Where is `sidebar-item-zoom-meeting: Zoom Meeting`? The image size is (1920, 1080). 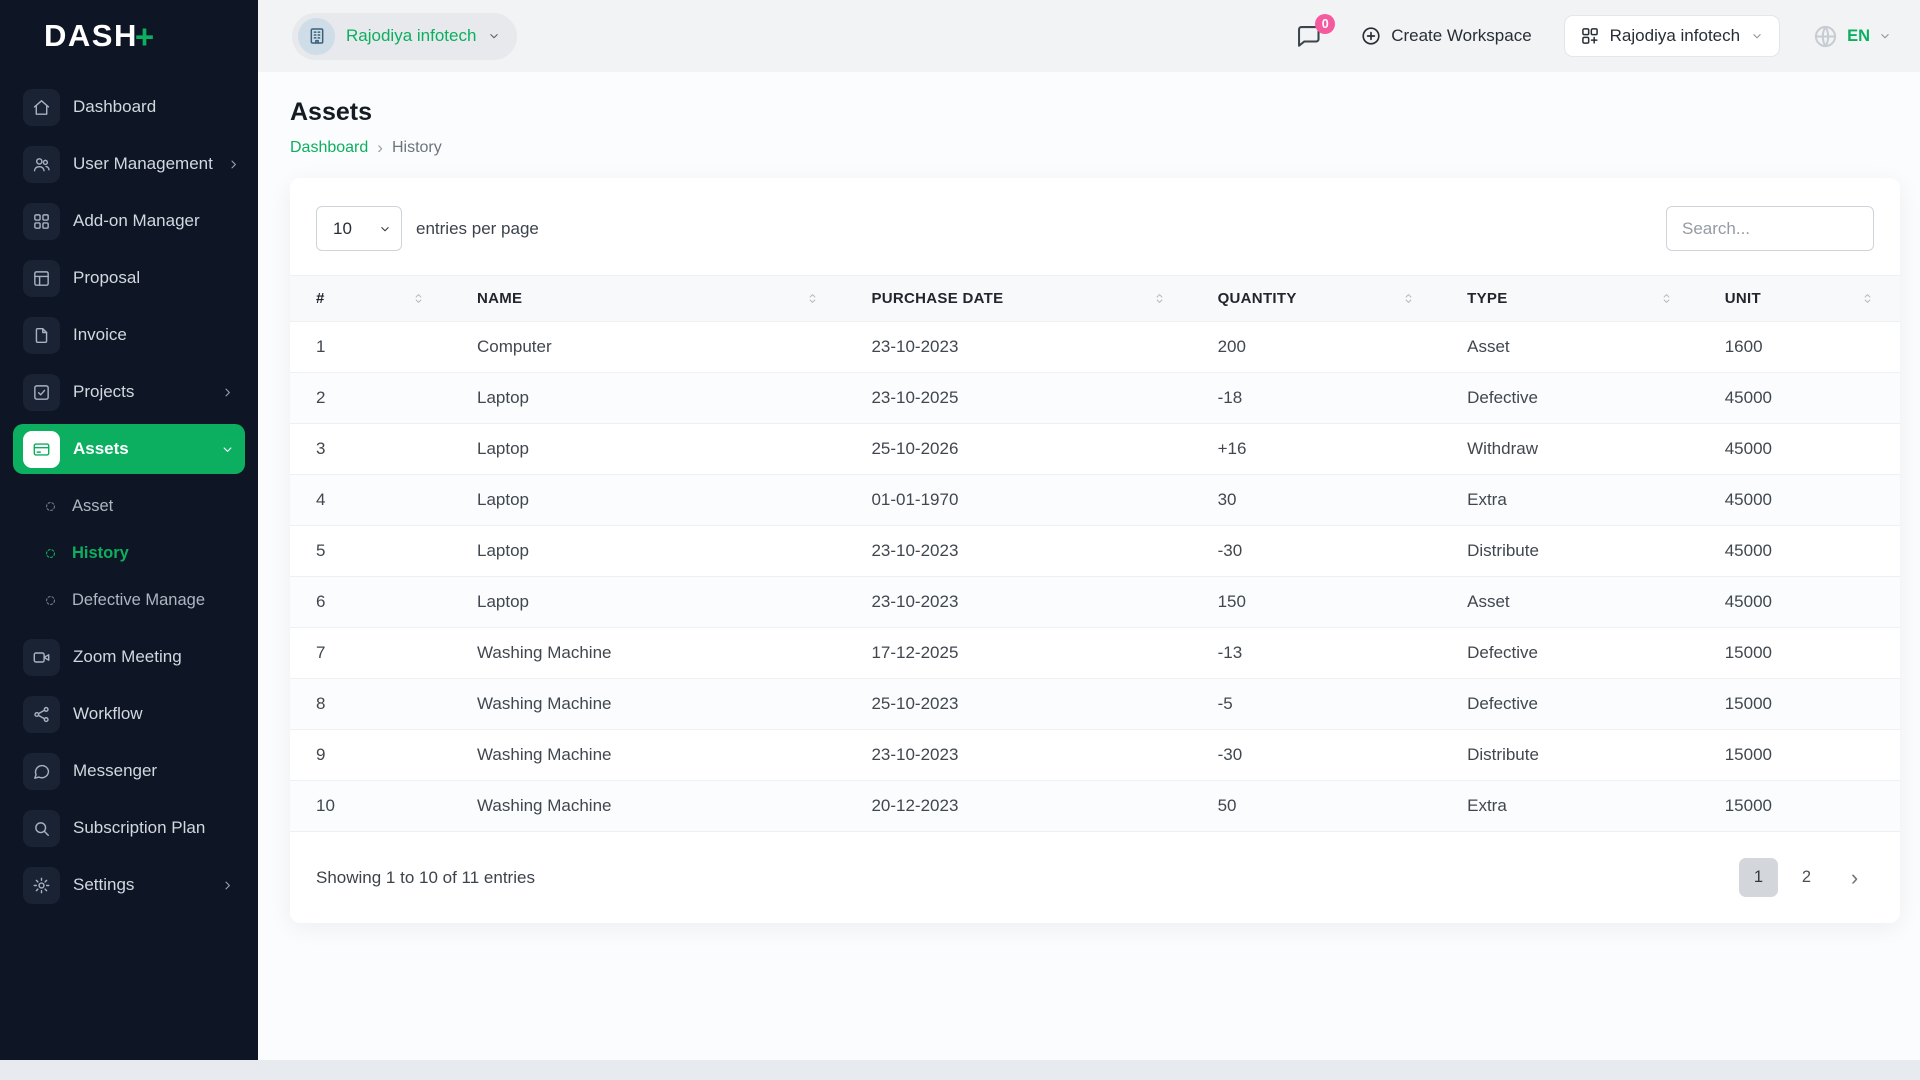
sidebar-item-zoom-meeting: Zoom Meeting is located at coordinates (129, 657).